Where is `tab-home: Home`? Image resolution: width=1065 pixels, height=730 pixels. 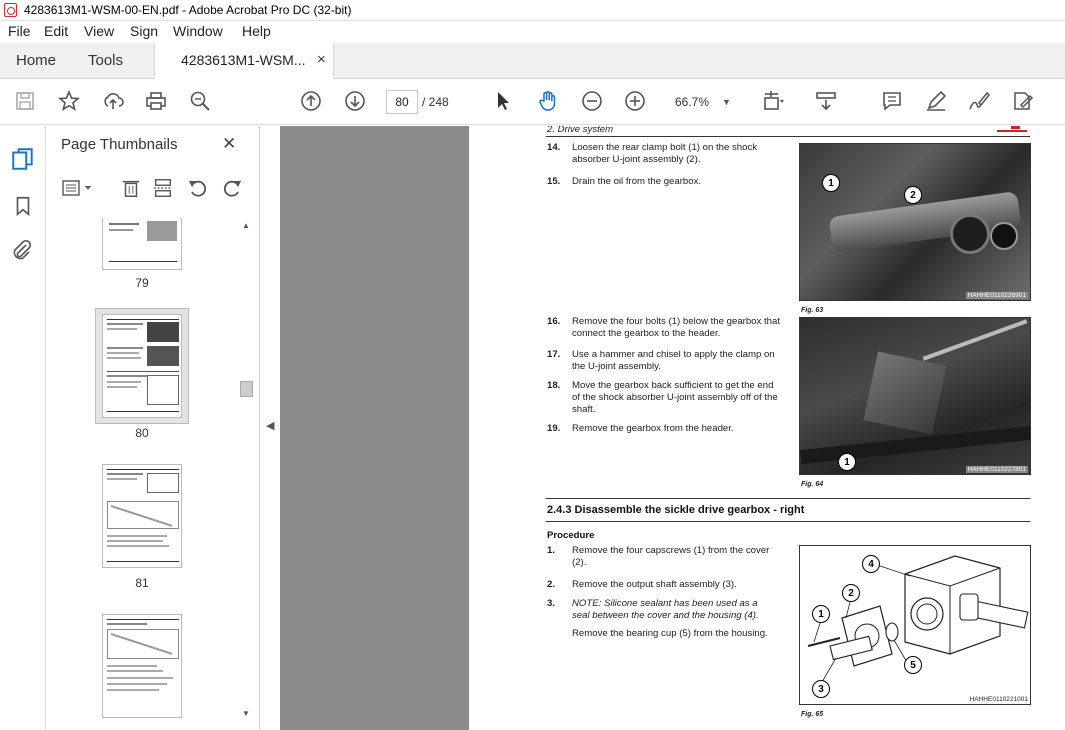 tab-home: Home is located at coordinates (36, 61).